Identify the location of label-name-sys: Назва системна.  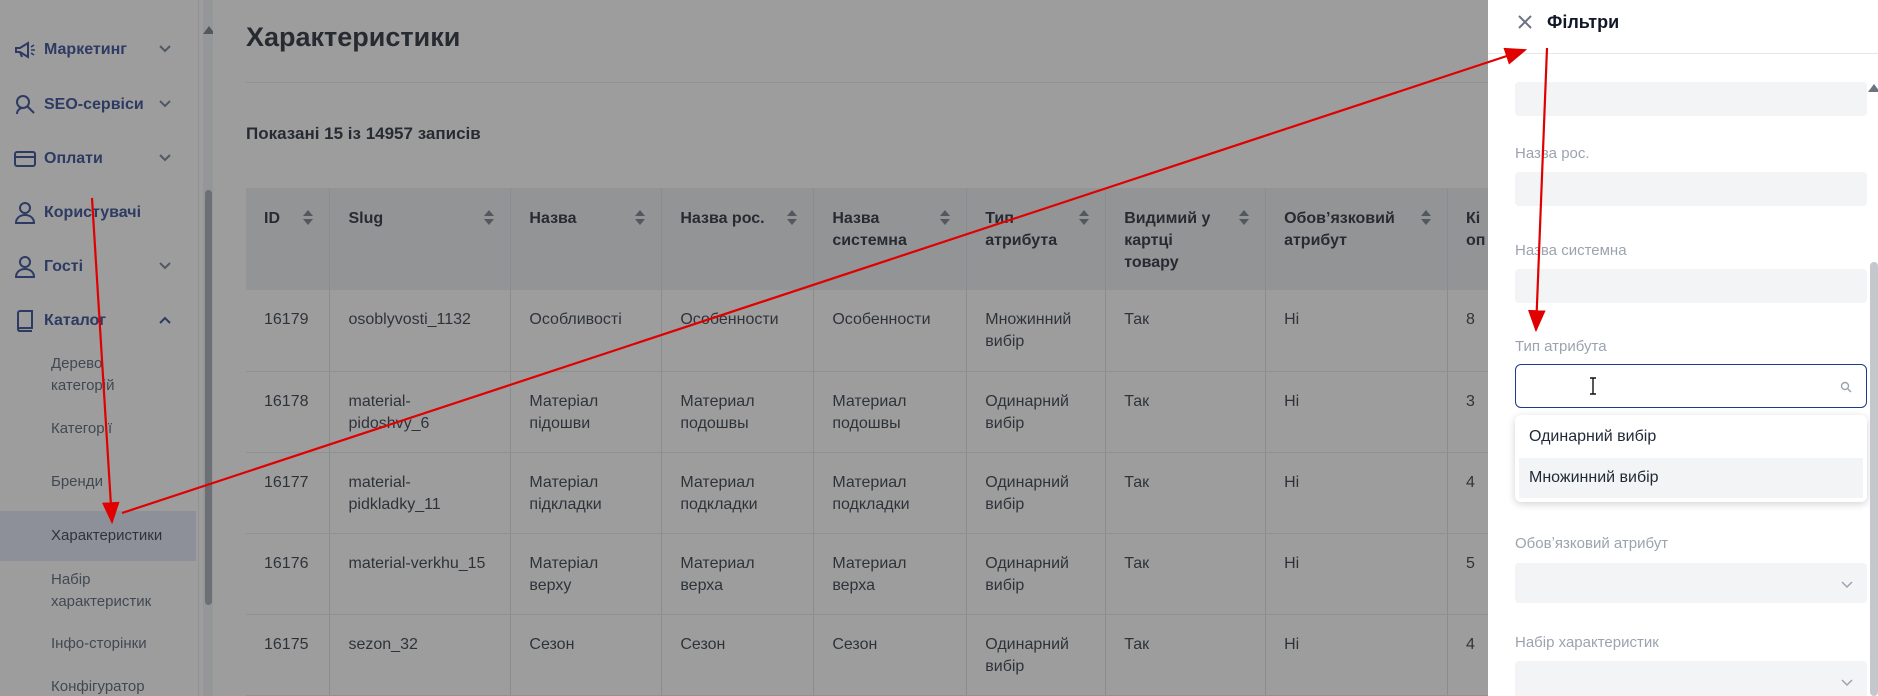
(1571, 250).